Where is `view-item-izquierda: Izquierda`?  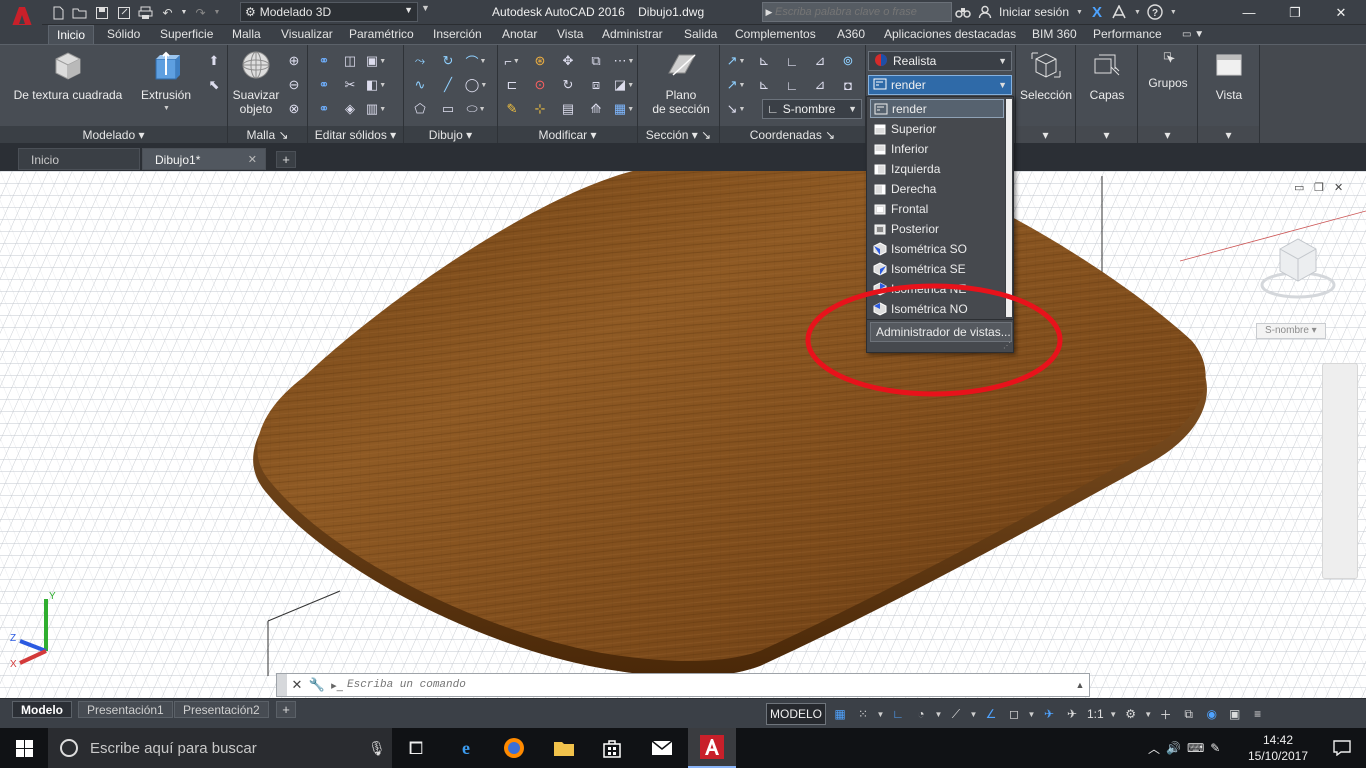
view-item-izquierda: Izquierda is located at coordinates (937, 168).